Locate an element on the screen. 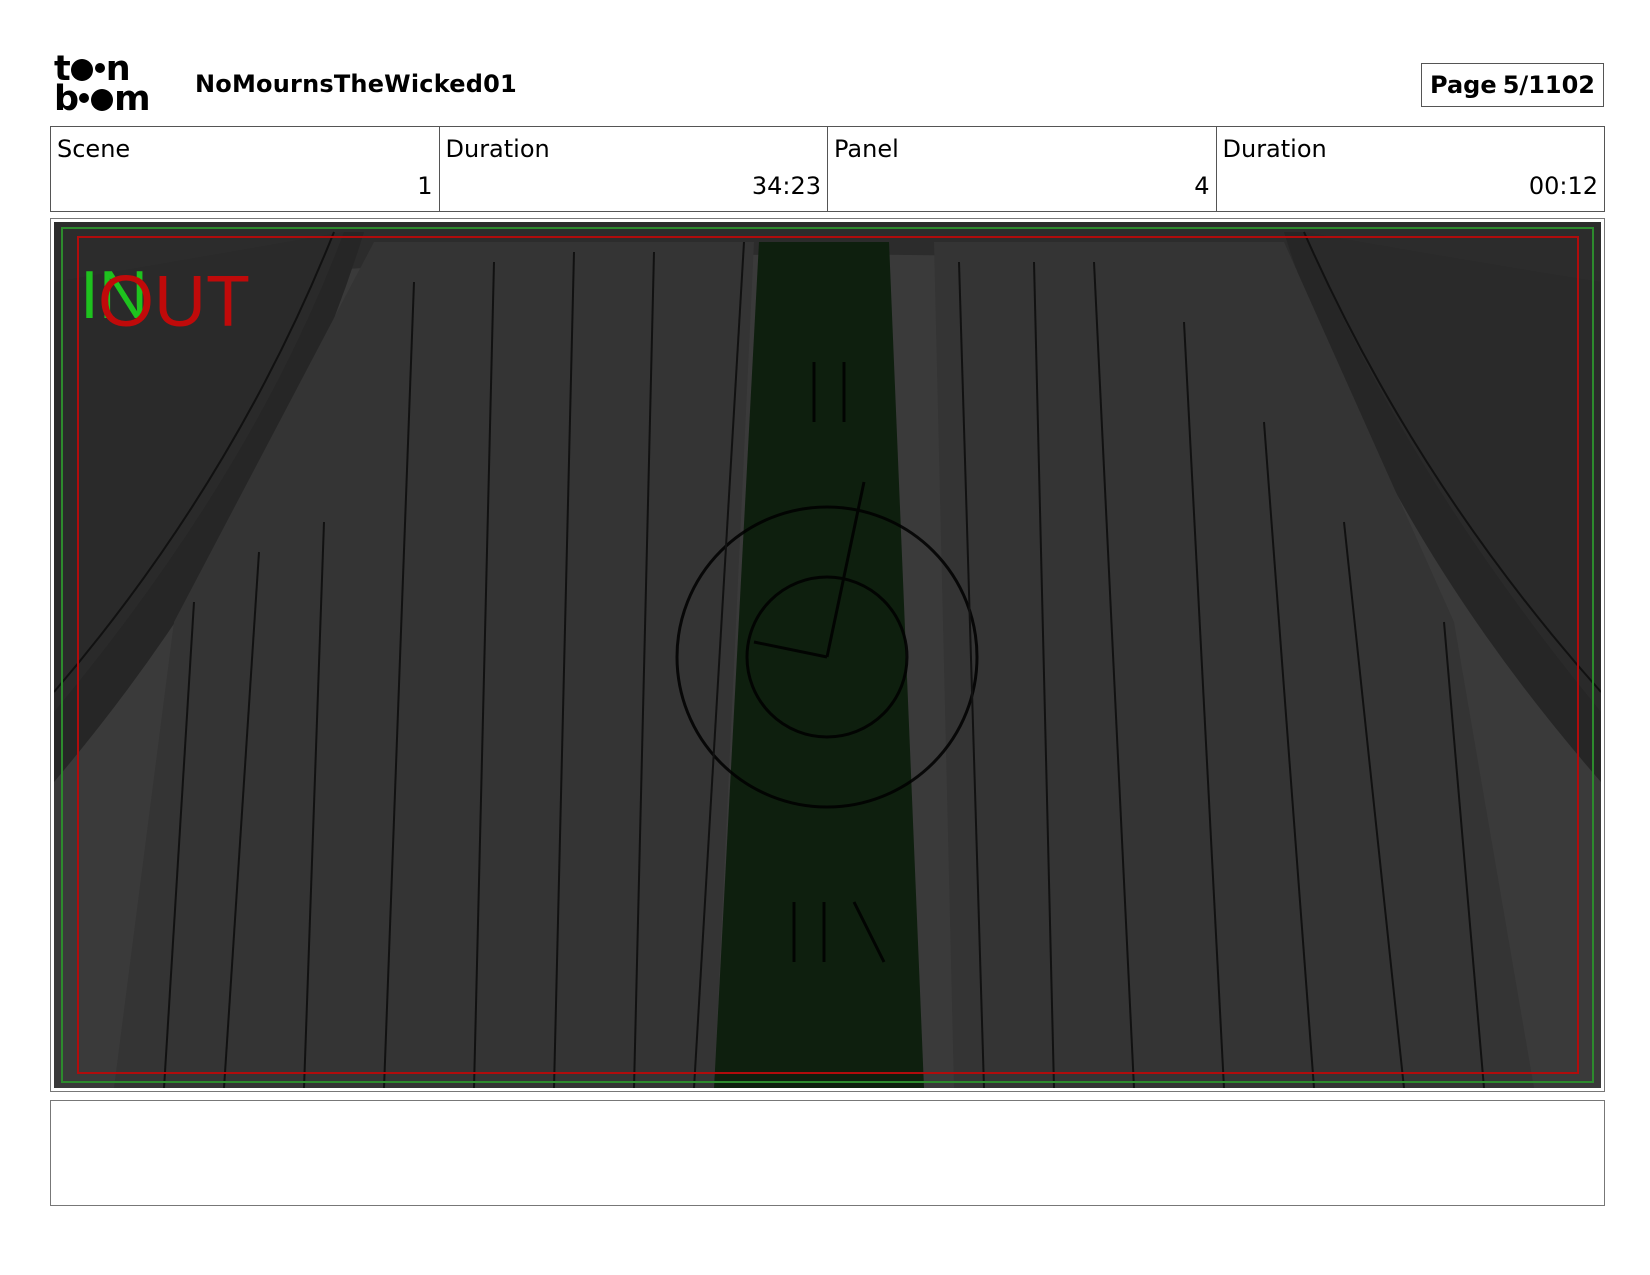 The height and width of the screenshot is (1275, 1650). panel-duration-cell: Duration 00:12 is located at coordinates (1411, 169).